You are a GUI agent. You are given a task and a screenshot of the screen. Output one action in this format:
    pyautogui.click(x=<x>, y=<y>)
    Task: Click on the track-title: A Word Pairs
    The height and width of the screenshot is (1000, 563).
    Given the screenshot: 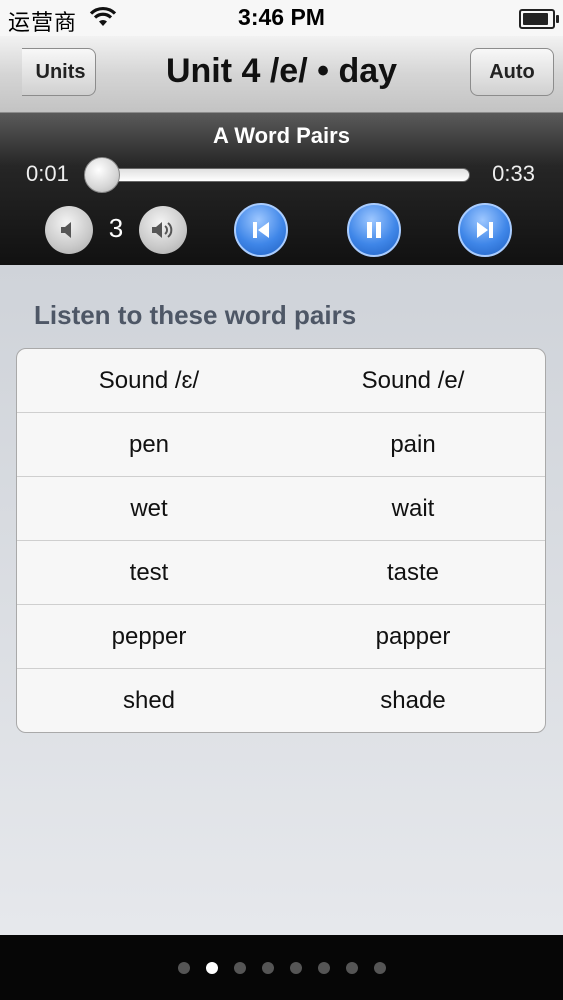 What is the action you would take?
    pyautogui.click(x=281, y=135)
    